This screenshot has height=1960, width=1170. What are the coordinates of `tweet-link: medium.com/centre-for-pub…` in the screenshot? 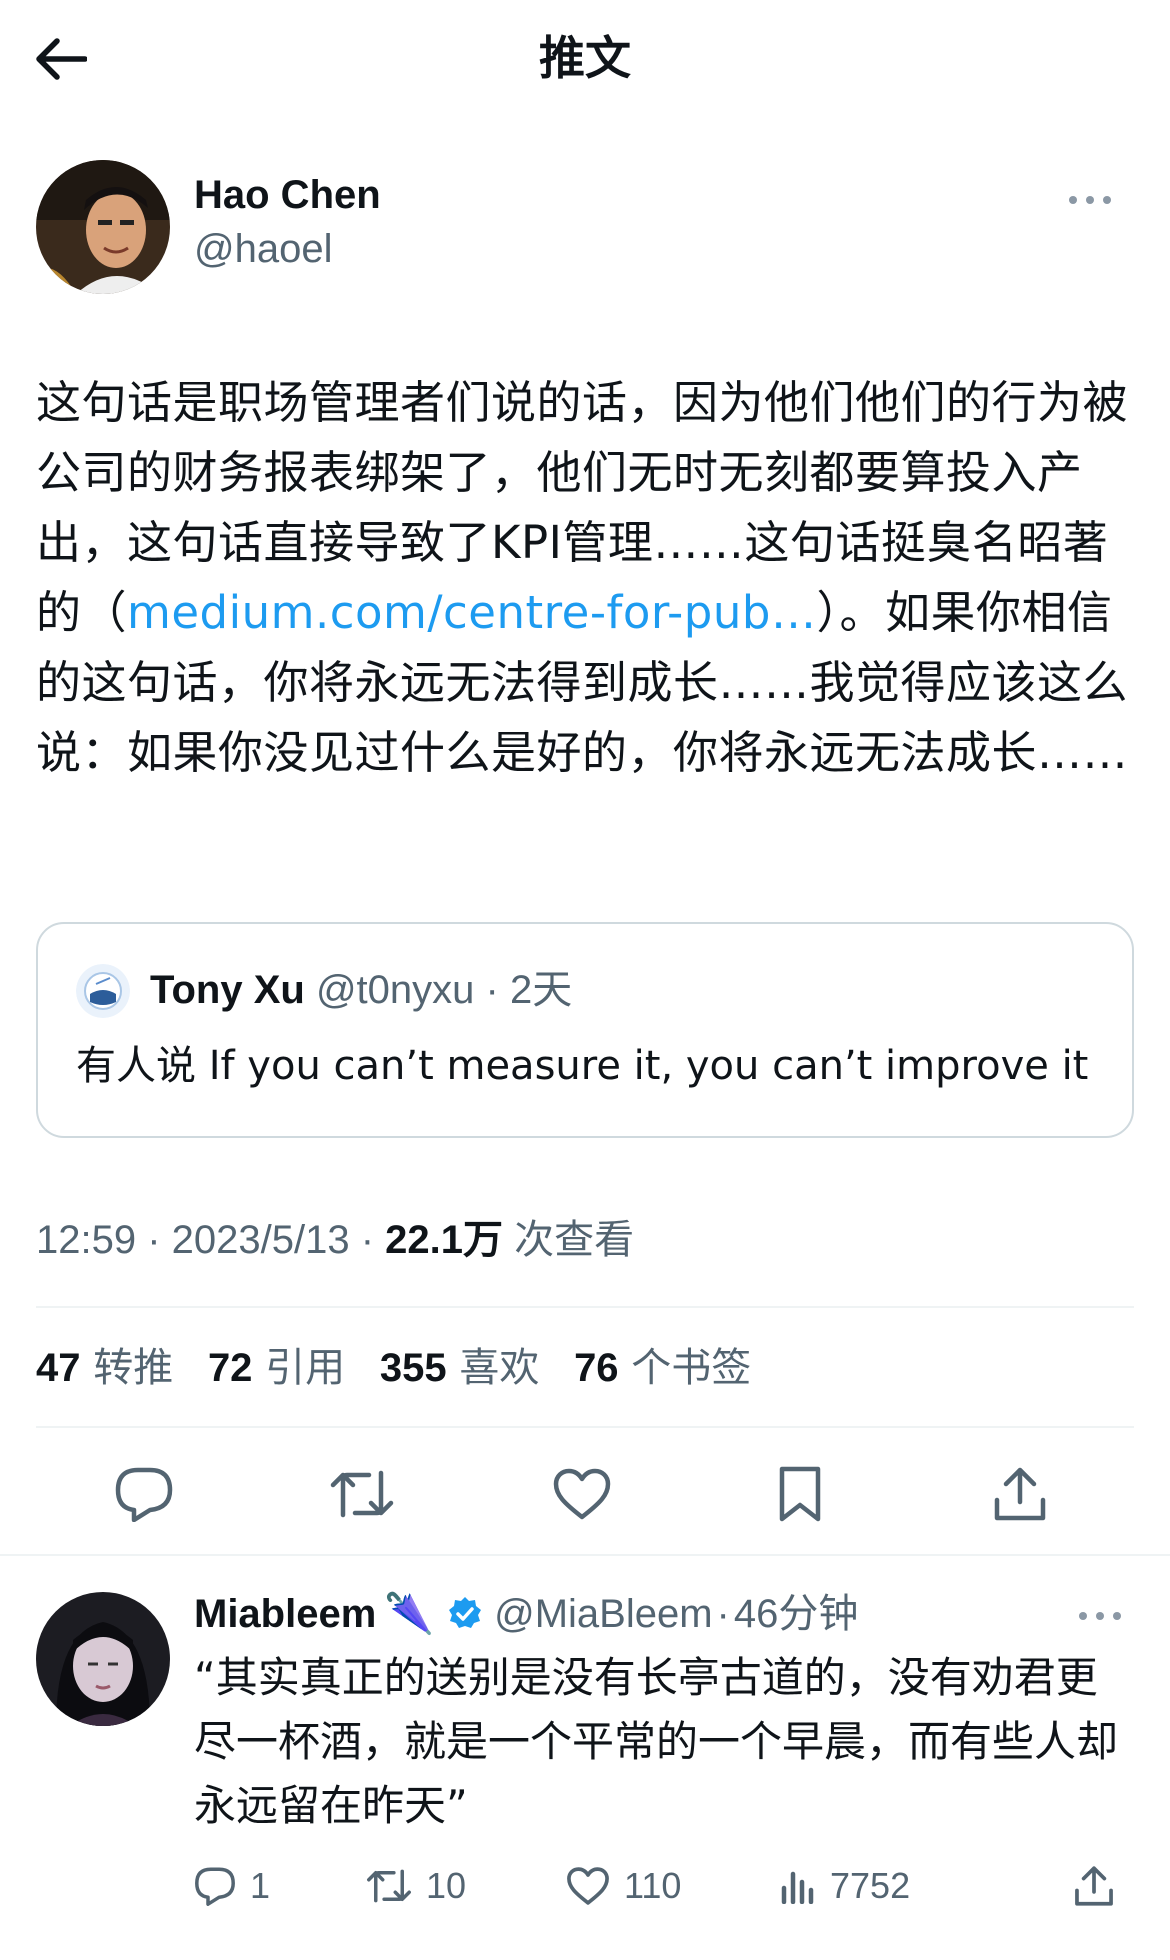 It's located at (471, 612).